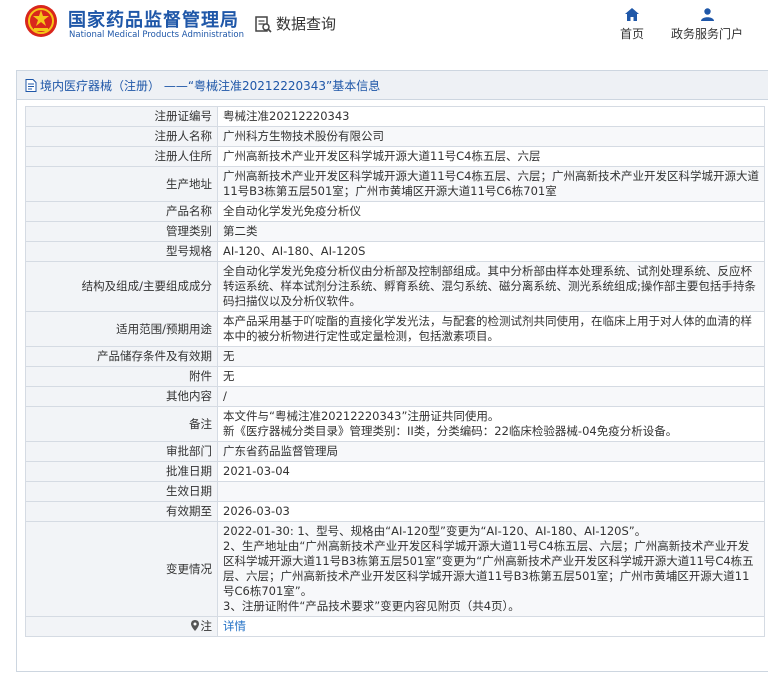 The height and width of the screenshot is (676, 768). Describe the element at coordinates (121, 424) in the screenshot. I see `row-label: 备注` at that location.